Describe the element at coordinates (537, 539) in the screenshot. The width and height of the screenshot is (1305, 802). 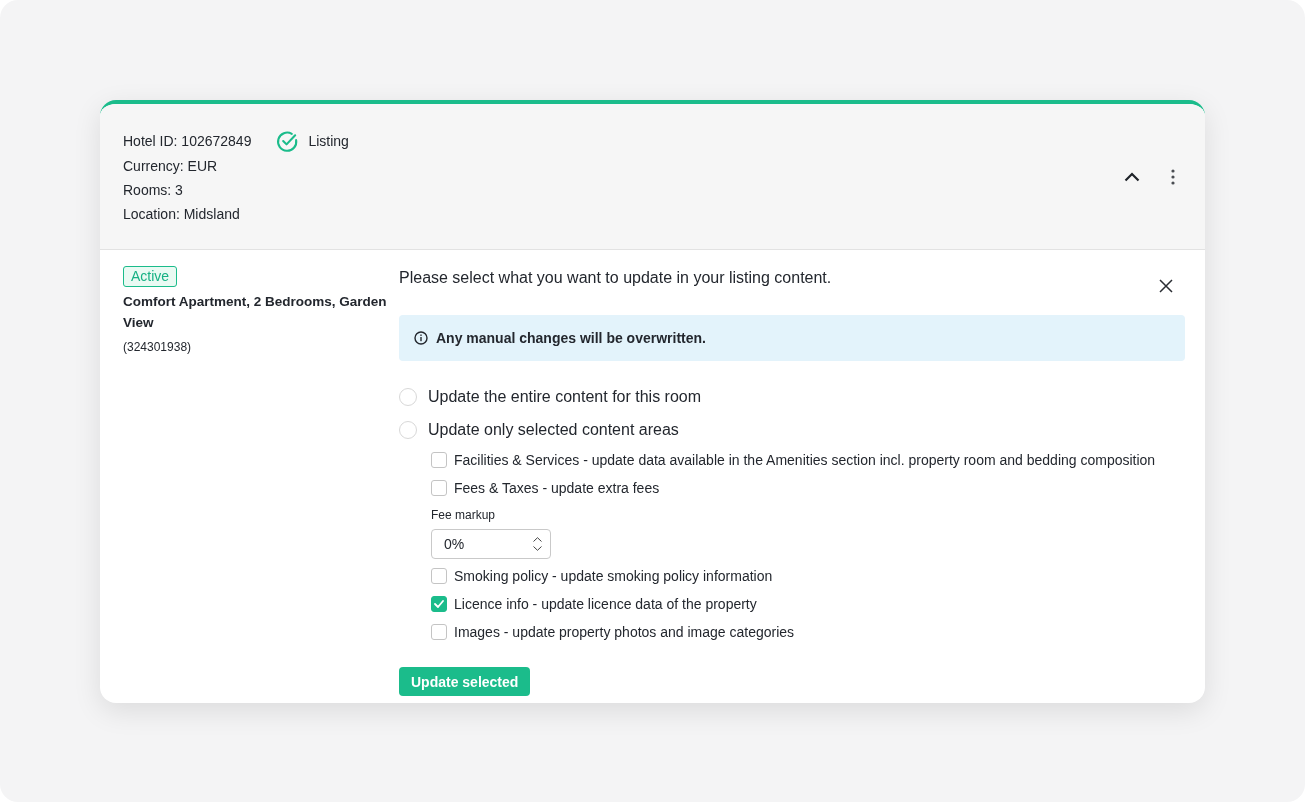
I see `caret-up-icon` at that location.